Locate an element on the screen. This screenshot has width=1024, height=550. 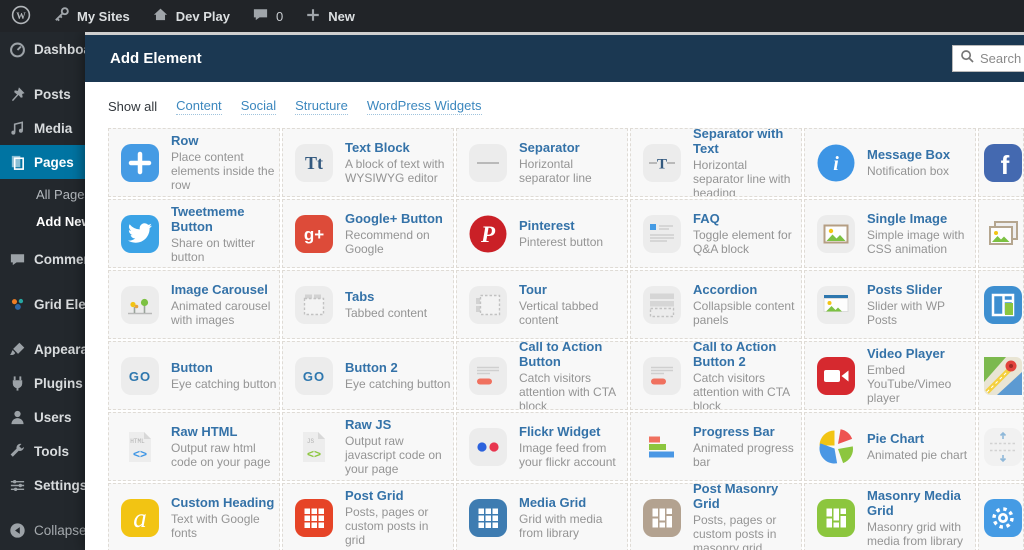
element-title: FAQ is located at coordinates (706, 218).